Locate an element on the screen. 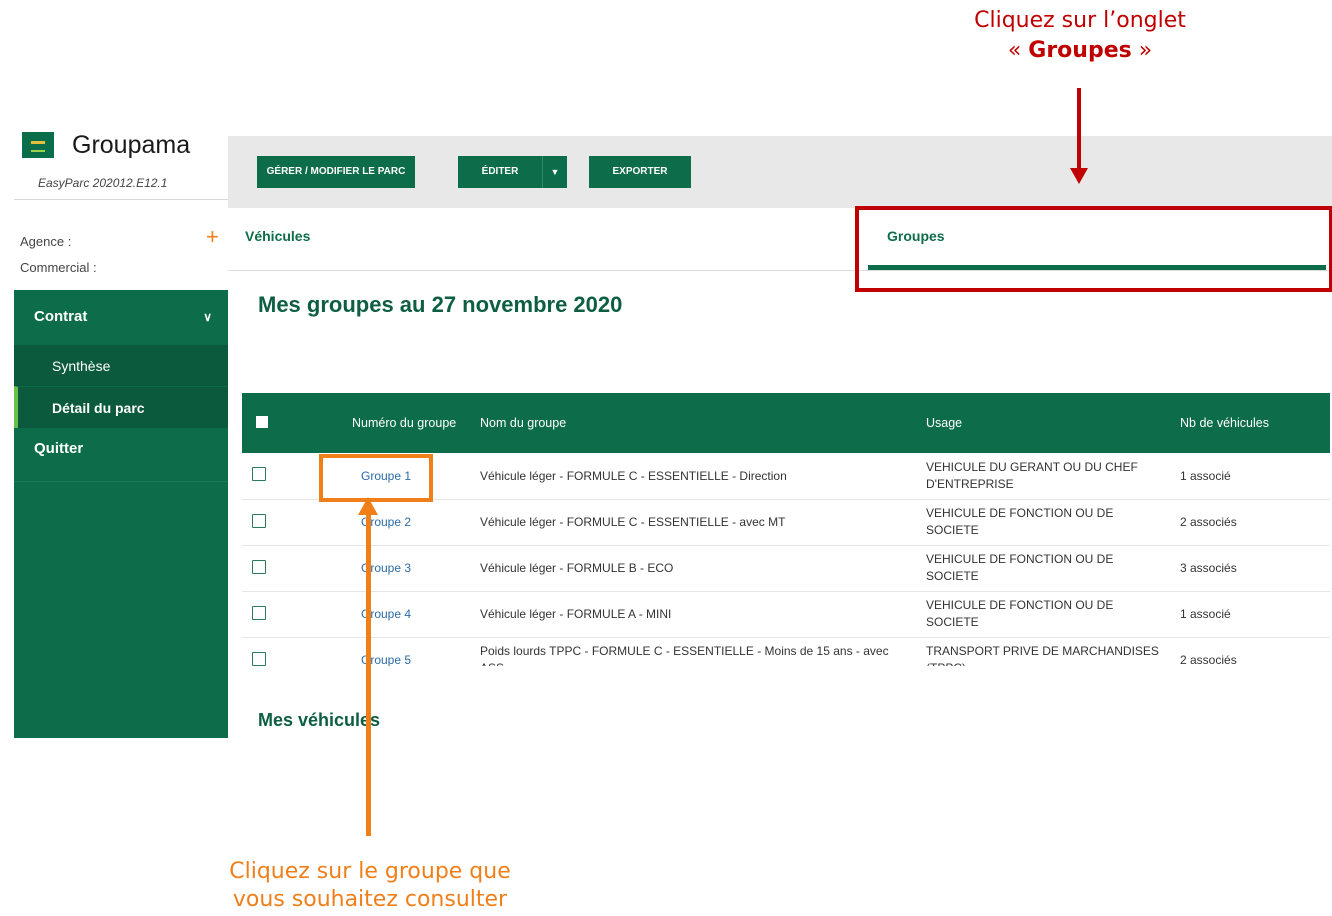 The width and height of the screenshot is (1332, 916). sidebar-item-contrat-label: Contrat is located at coordinates (61, 316).